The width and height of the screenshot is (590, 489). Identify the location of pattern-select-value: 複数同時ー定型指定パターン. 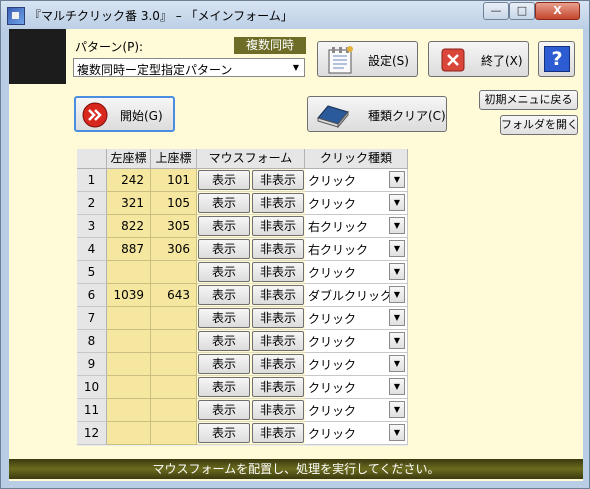
(155, 70).